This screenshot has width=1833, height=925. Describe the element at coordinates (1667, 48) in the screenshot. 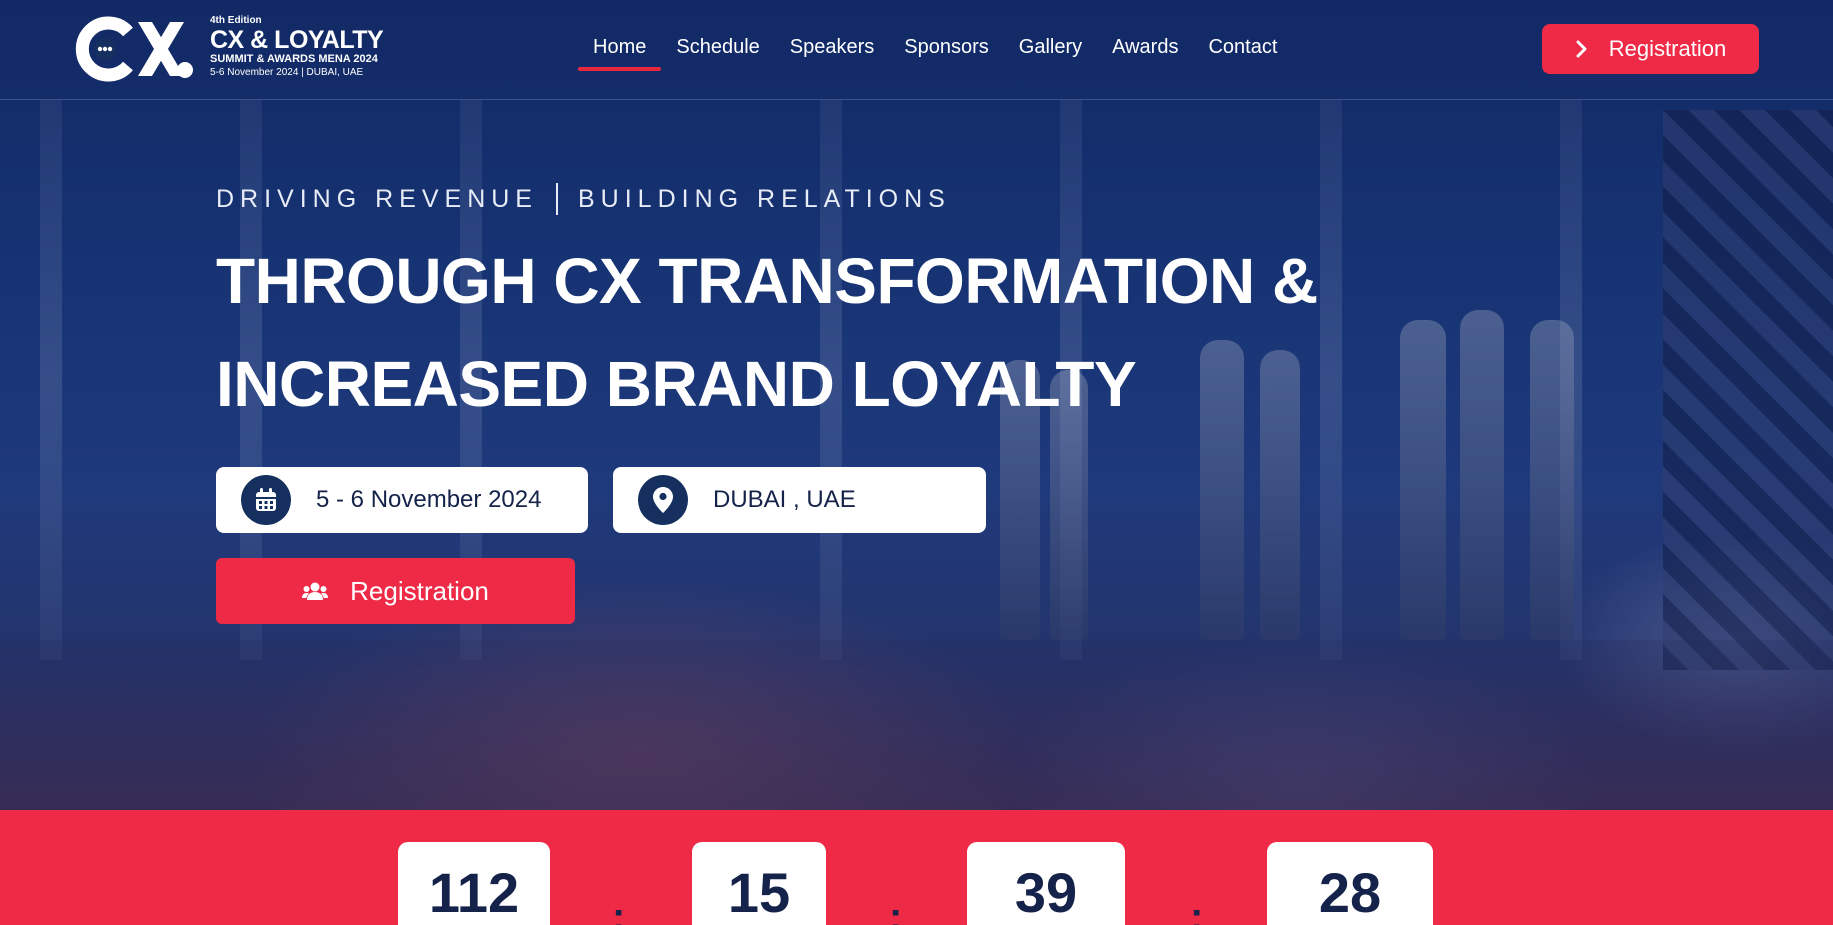

I see `header-registration-label: Registration` at that location.